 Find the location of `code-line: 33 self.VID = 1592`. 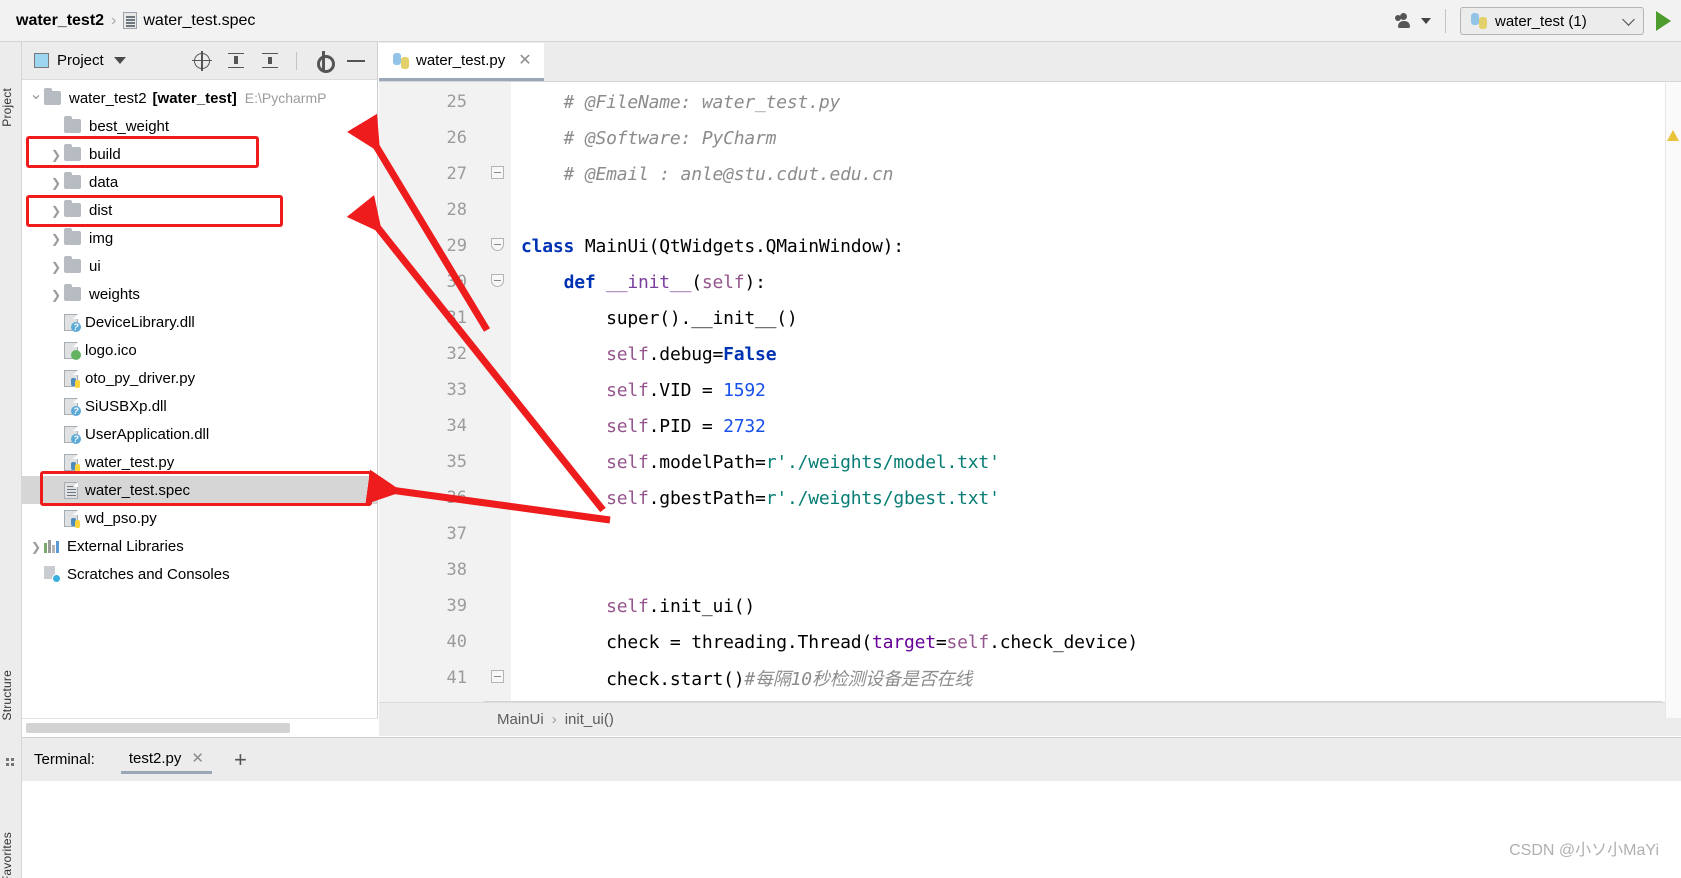

code-line: 33 self.VID = 1592 is located at coordinates (1030, 390).